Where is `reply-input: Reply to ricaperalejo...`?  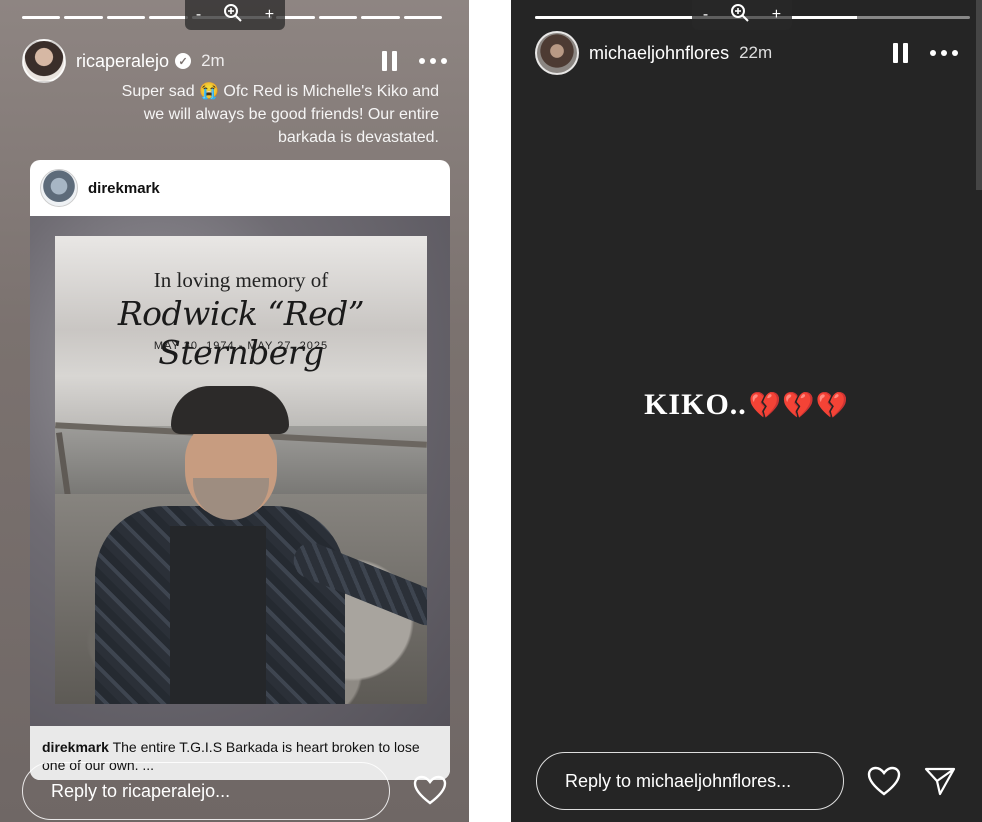 reply-input: Reply to ricaperalejo... is located at coordinates (206, 791).